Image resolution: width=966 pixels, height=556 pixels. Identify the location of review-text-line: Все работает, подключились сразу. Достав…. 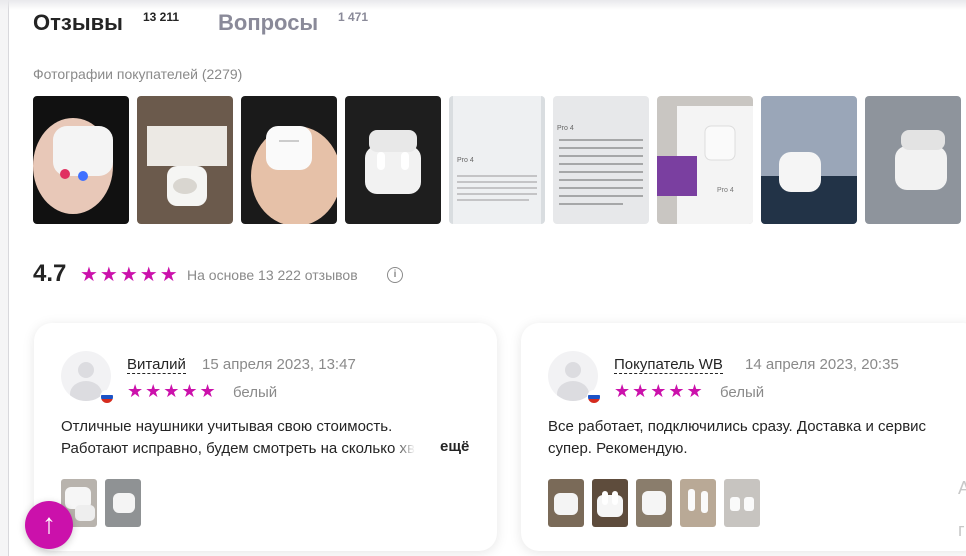
(737, 426).